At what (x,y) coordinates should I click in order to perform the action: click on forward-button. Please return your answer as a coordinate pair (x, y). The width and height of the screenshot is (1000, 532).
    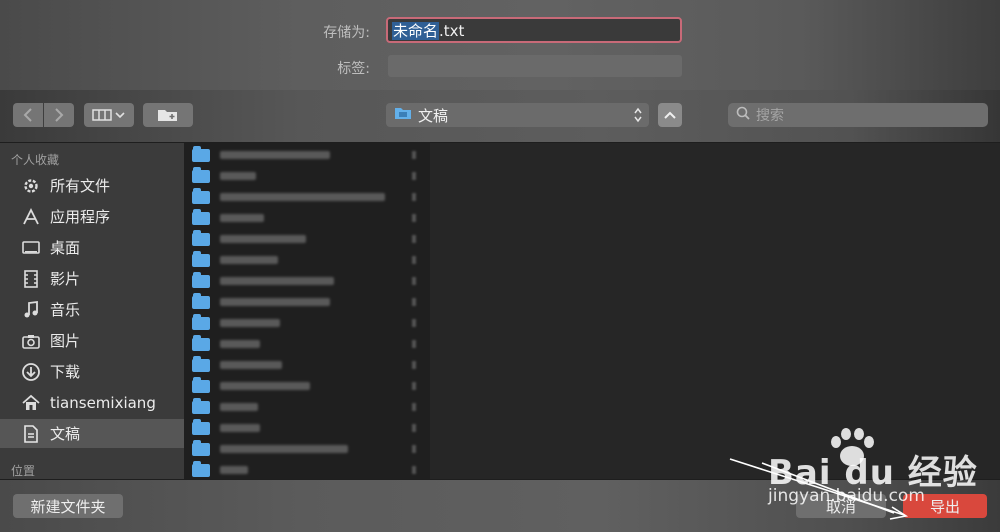
    Looking at the image, I should click on (59, 115).